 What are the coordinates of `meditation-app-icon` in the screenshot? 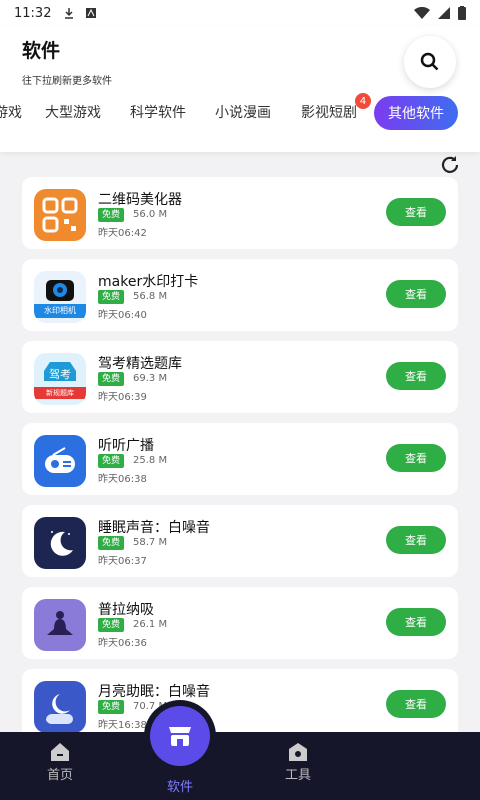 It's located at (60, 625).